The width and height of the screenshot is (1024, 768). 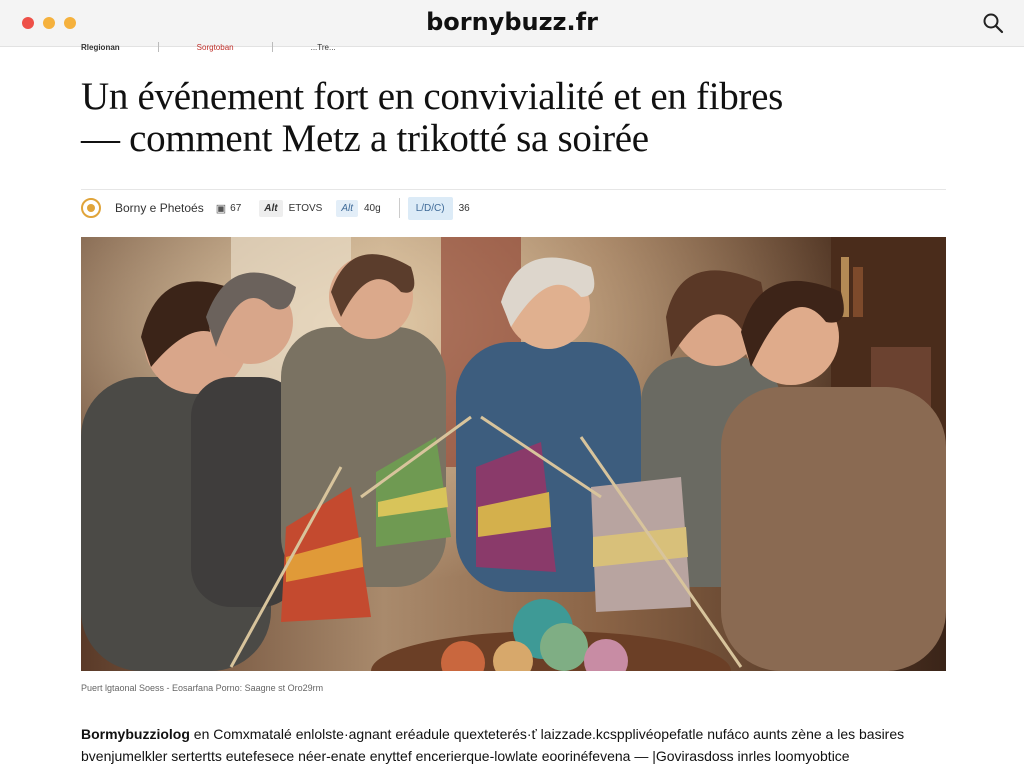 I want to click on meta-chip-1-text: ETOVS, so click(x=305, y=208).